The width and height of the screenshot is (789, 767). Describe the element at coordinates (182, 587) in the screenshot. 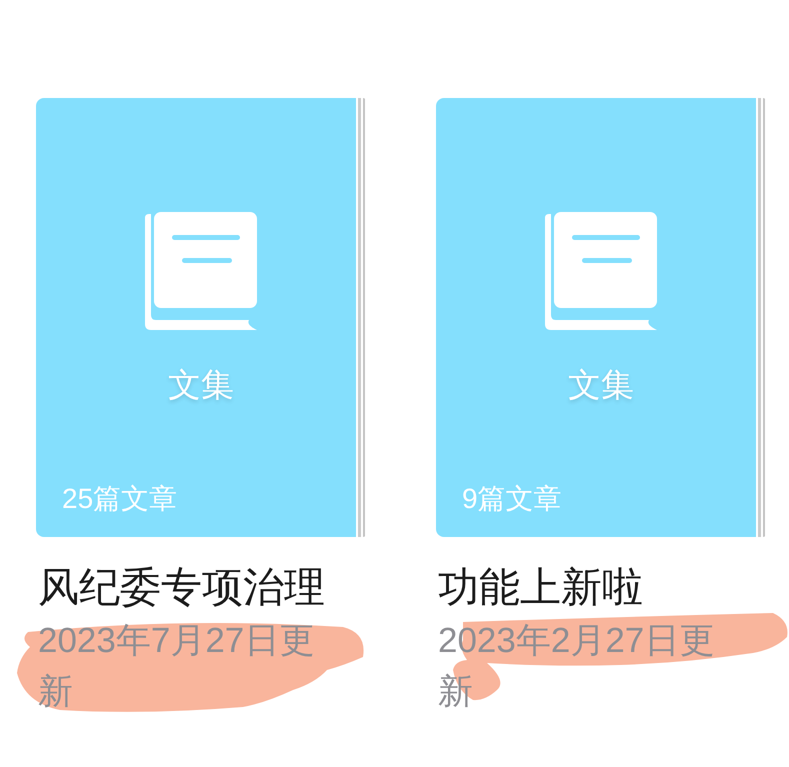

I see `collection-title: 风纪委专项治理` at that location.